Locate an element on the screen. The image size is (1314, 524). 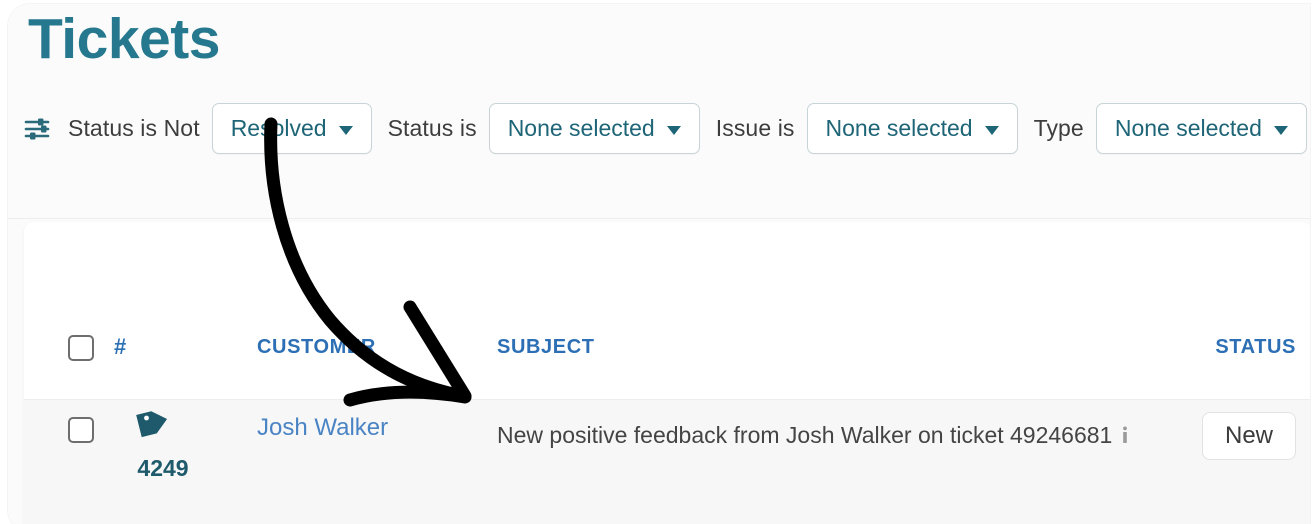
filter-label-status-is: Status is is located at coordinates (432, 128).